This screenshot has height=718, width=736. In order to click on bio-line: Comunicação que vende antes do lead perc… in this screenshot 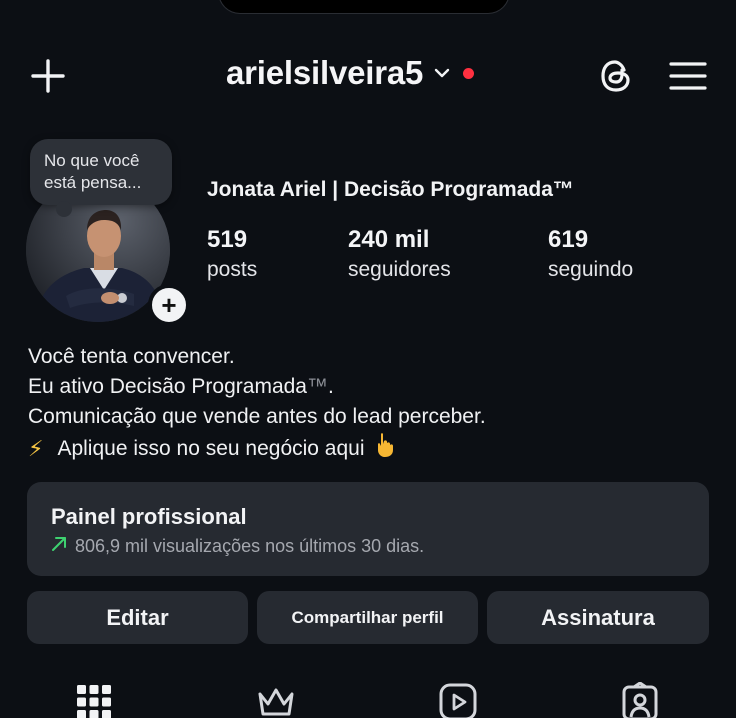, I will do `click(257, 416)`.